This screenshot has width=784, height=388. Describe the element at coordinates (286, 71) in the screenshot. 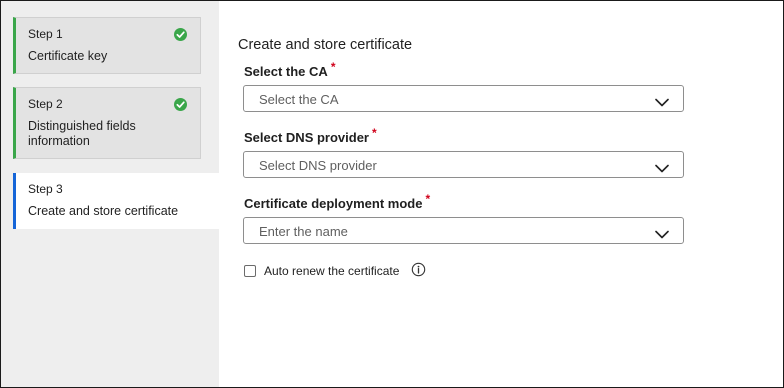

I see `ca-label-text: Select the CA` at that location.